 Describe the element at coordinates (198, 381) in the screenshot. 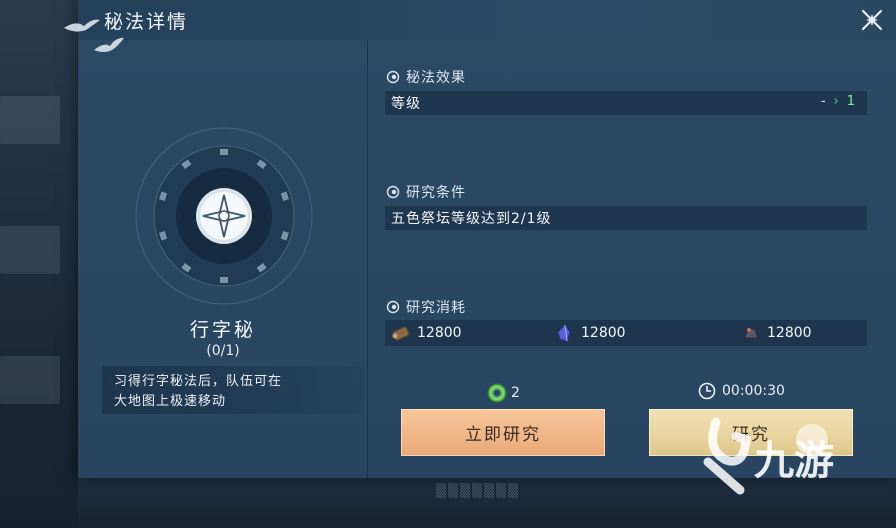

I see `skill-description-line: 习得行字秘法后，队伍可在` at that location.